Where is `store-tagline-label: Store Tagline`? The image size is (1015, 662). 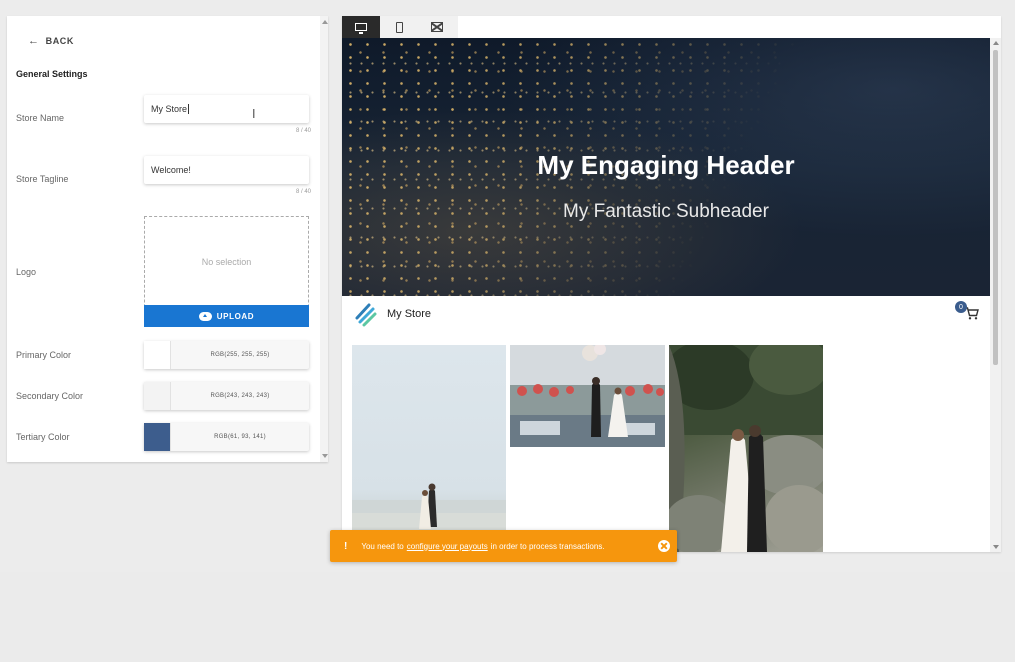 store-tagline-label: Store Tagline is located at coordinates (42, 179).